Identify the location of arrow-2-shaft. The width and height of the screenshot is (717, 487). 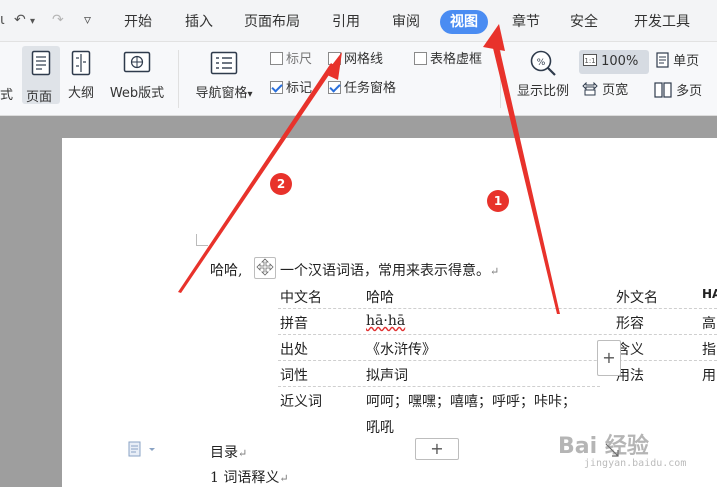
(256, 178).